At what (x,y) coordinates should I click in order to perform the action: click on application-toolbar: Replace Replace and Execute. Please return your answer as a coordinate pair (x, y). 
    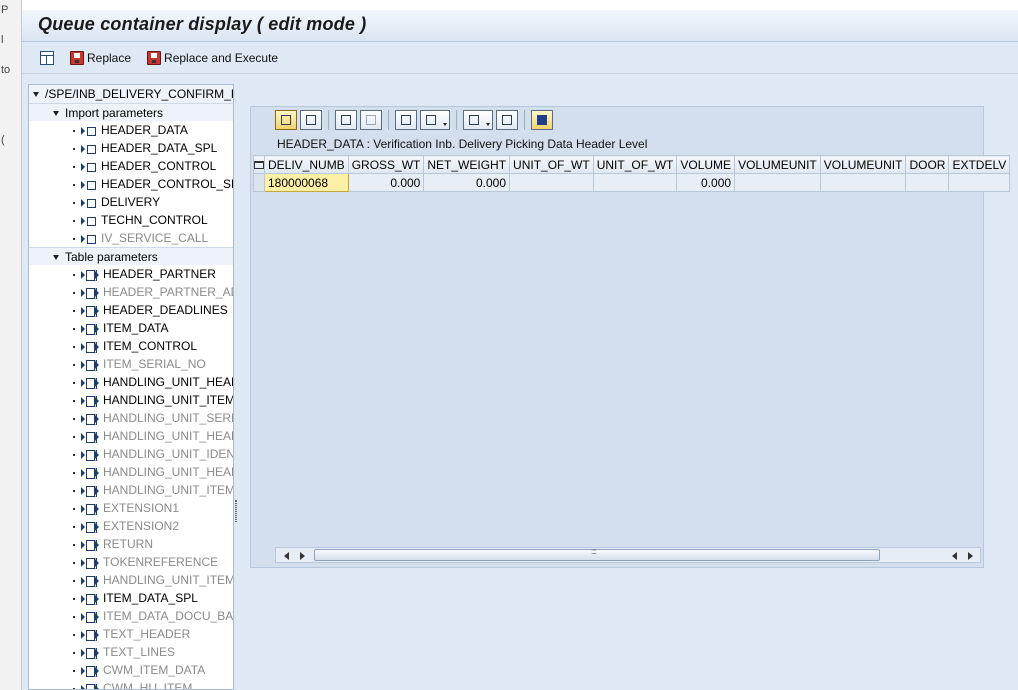
    Looking at the image, I should click on (520, 58).